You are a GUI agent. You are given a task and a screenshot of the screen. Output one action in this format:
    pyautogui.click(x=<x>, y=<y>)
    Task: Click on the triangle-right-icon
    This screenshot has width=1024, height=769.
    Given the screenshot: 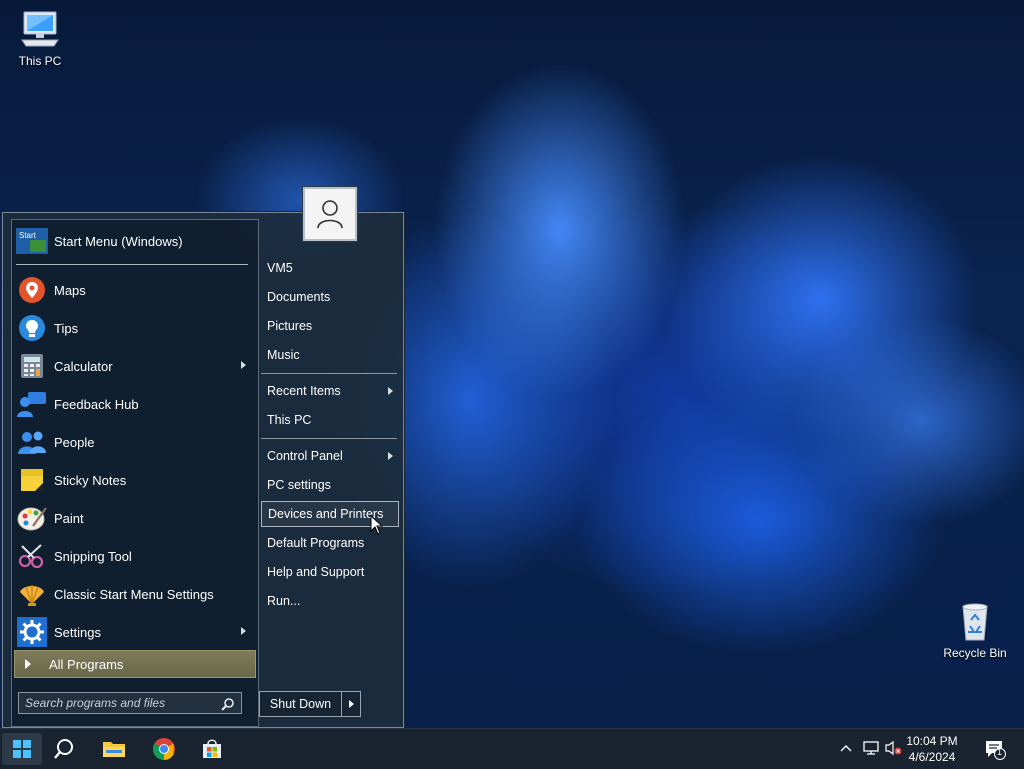 What is the action you would take?
    pyautogui.click(x=28, y=664)
    